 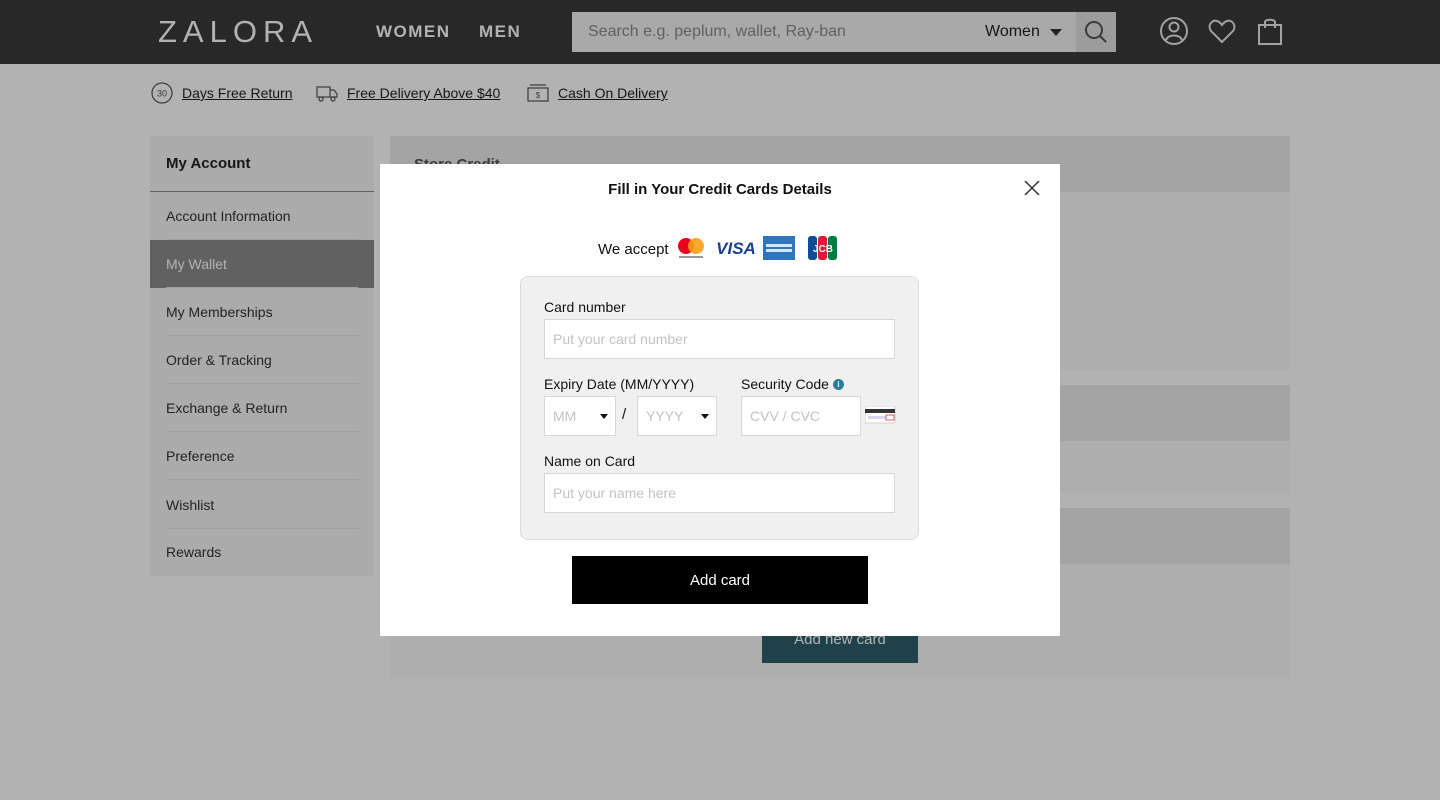 What do you see at coordinates (720, 189) in the screenshot?
I see `modal-title: Fill in Your Credit Cards Details` at bounding box center [720, 189].